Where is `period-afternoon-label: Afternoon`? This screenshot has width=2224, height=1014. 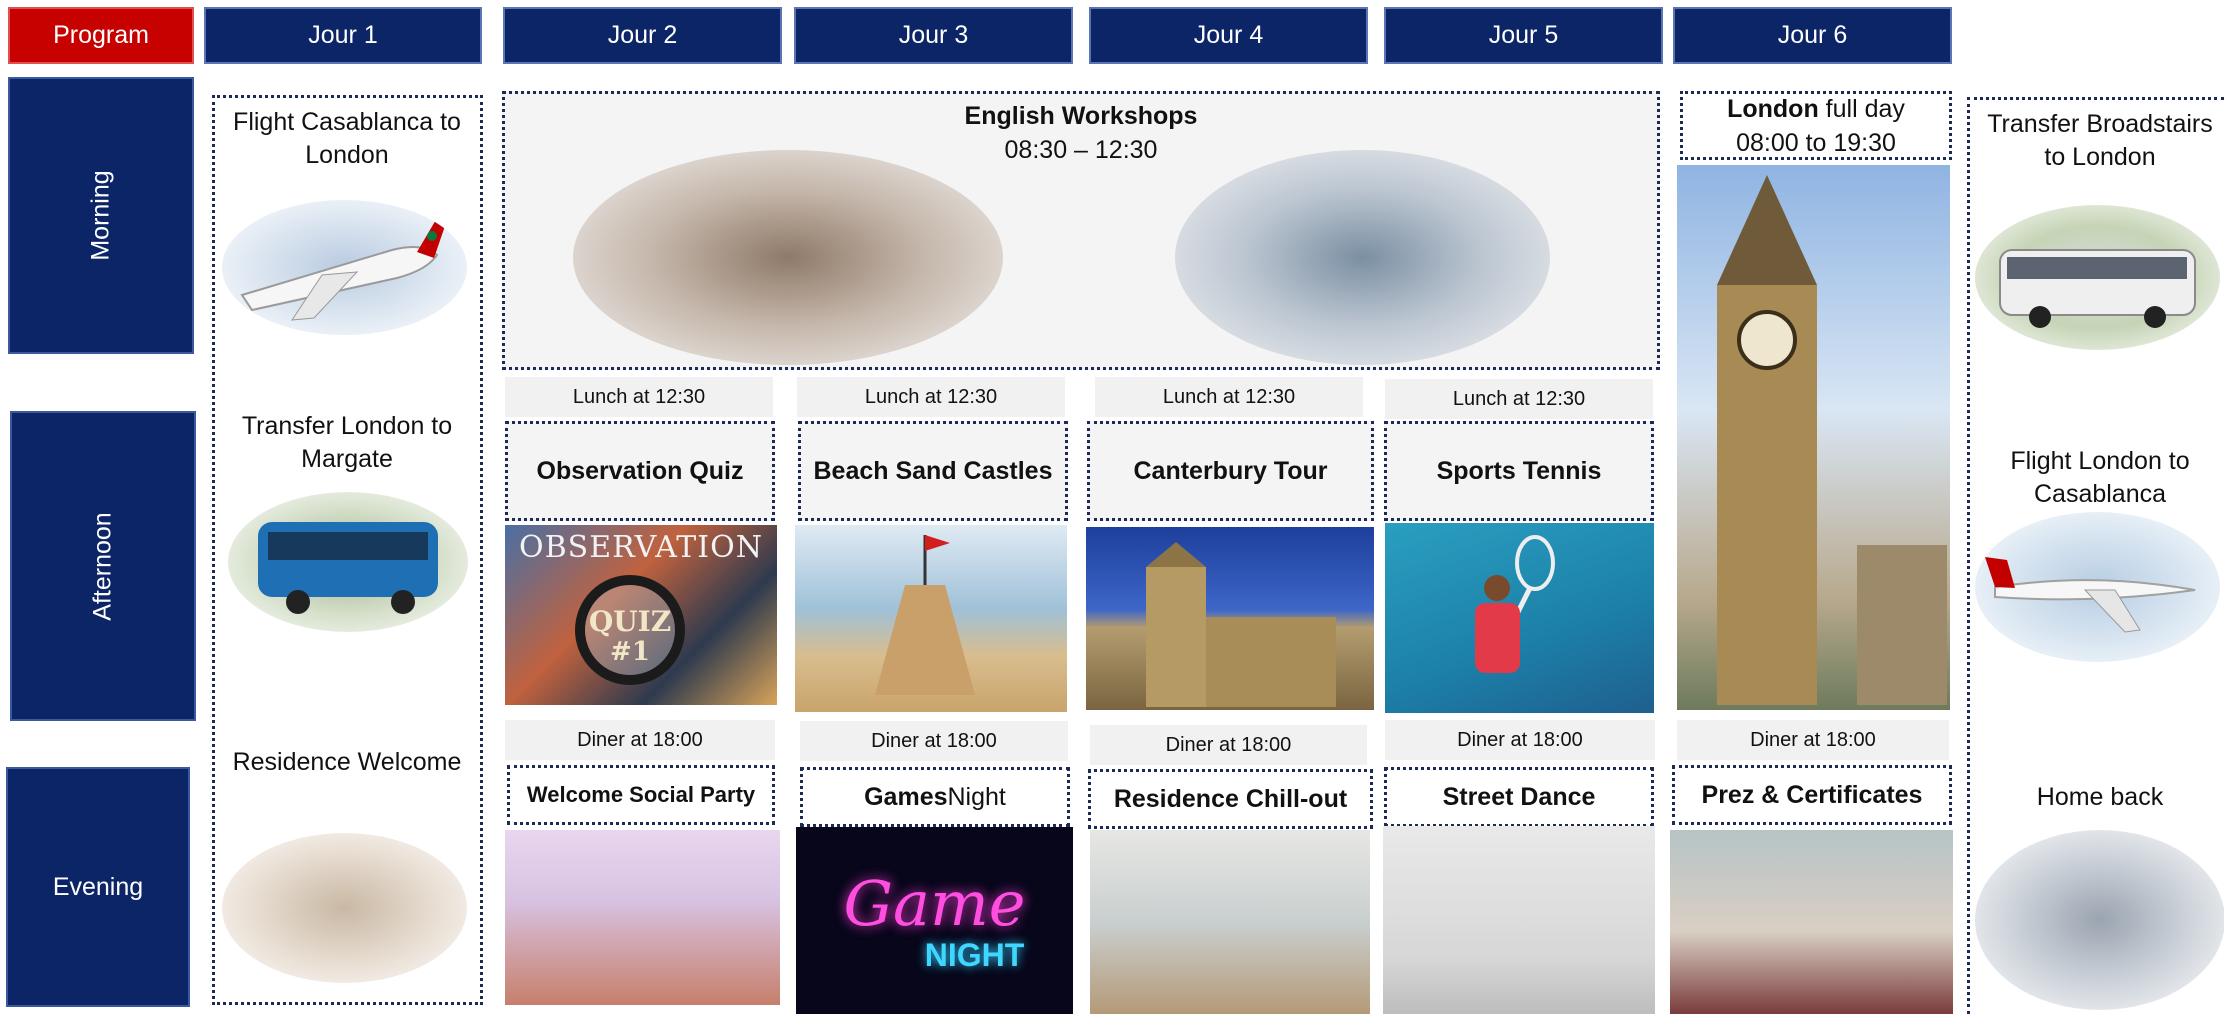
period-afternoon-label: Afternoon is located at coordinates (102, 566).